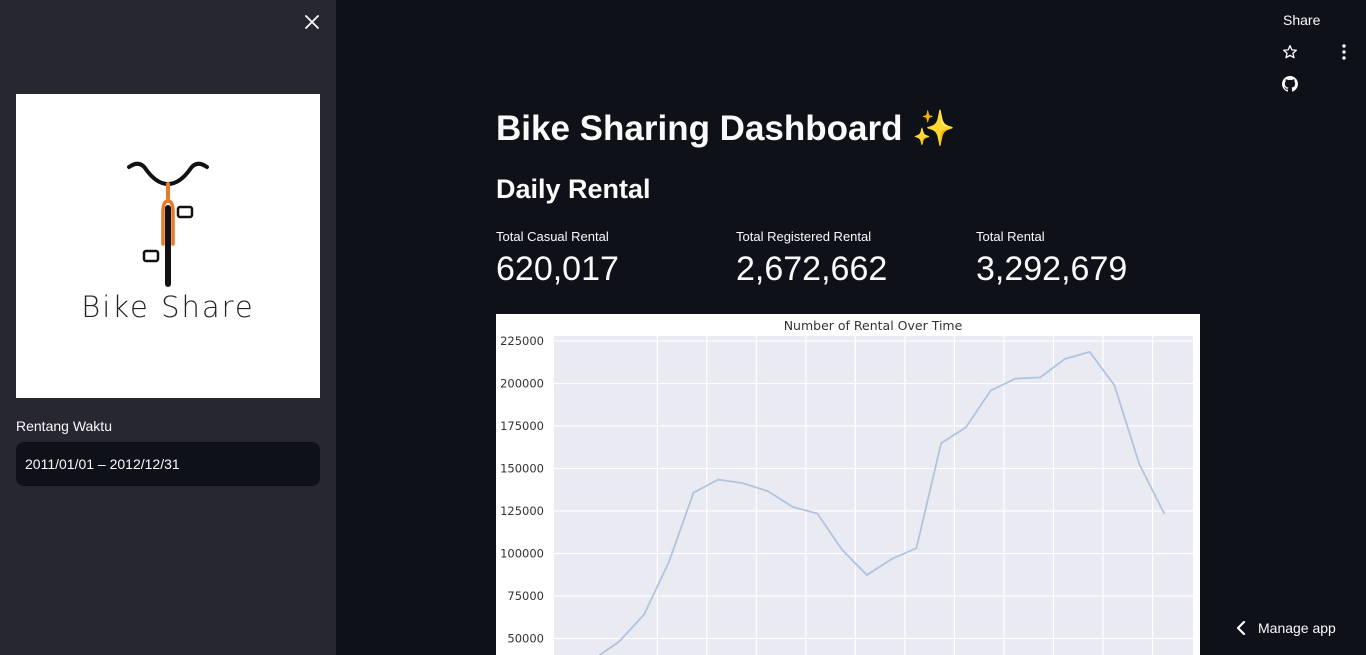  What do you see at coordinates (64, 426) in the screenshot?
I see `date-range-label: Rentang Waktu` at bounding box center [64, 426].